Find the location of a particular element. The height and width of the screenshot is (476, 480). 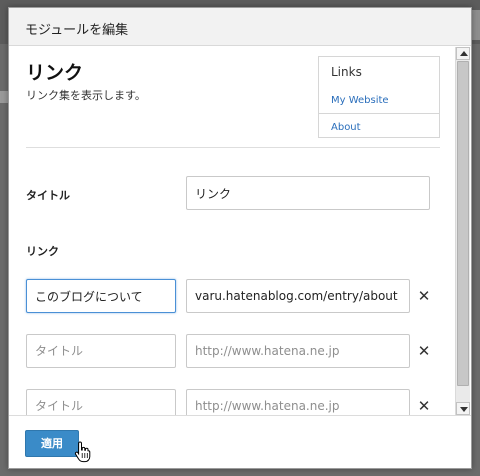

hand-cursor-icon is located at coordinates (82, 452).